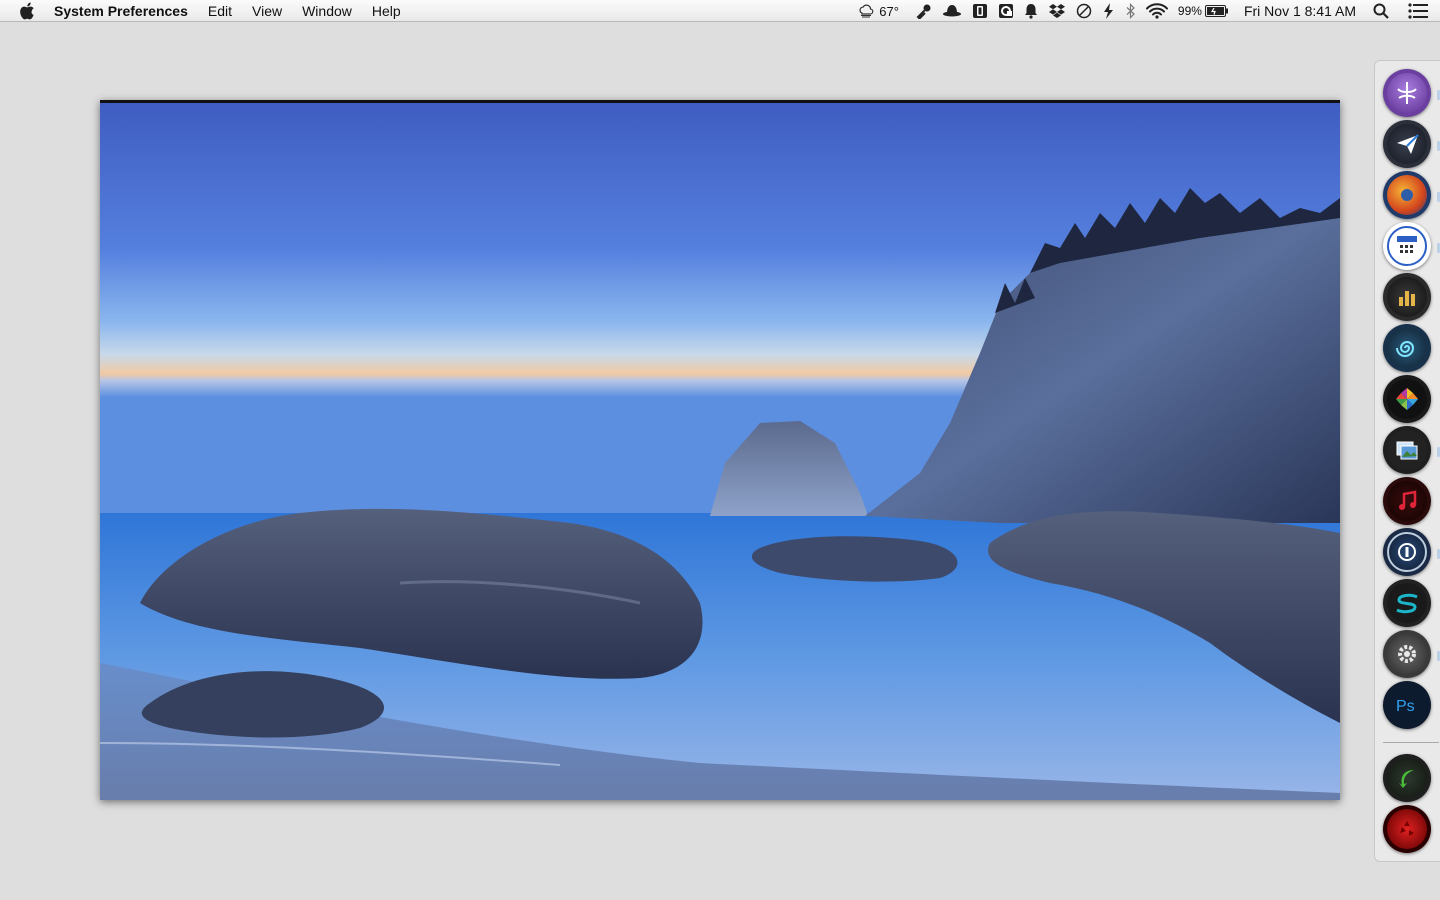 This screenshot has height=900, width=1440. I want to click on weather-temp: 67°, so click(889, 11).